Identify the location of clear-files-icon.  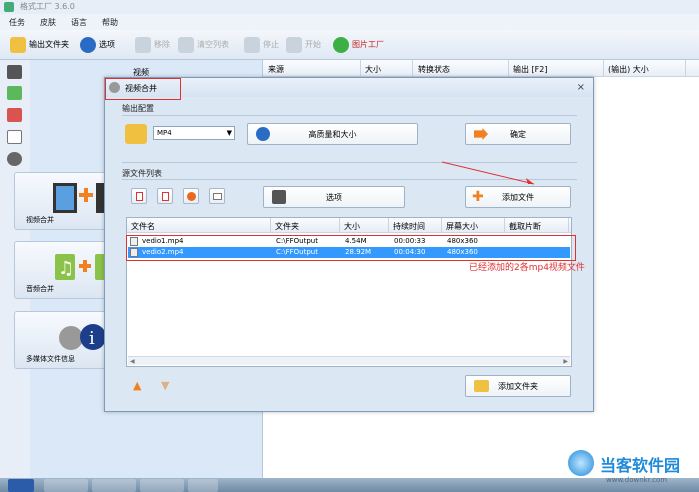
(165, 196).